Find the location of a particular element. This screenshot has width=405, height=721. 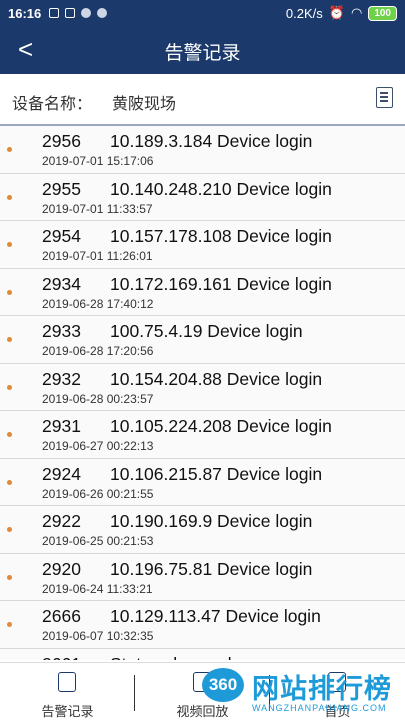

record-time: 2019-06-27 00:22:13 is located at coordinates (98, 446).